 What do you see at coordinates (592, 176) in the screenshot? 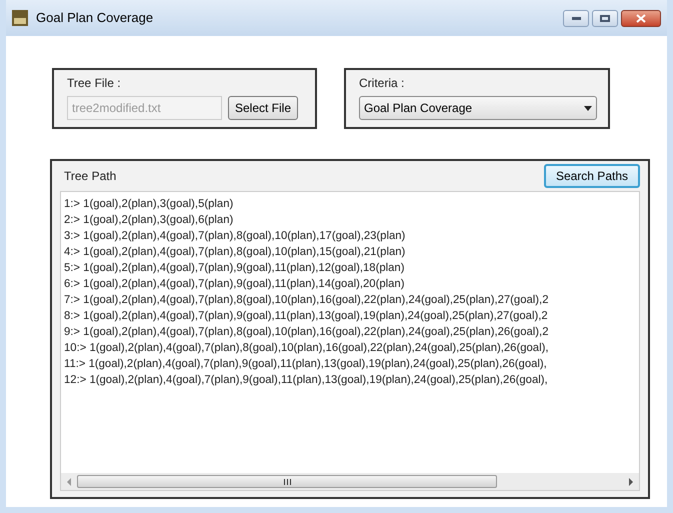
I see `search-paths-button: Search Paths` at bounding box center [592, 176].